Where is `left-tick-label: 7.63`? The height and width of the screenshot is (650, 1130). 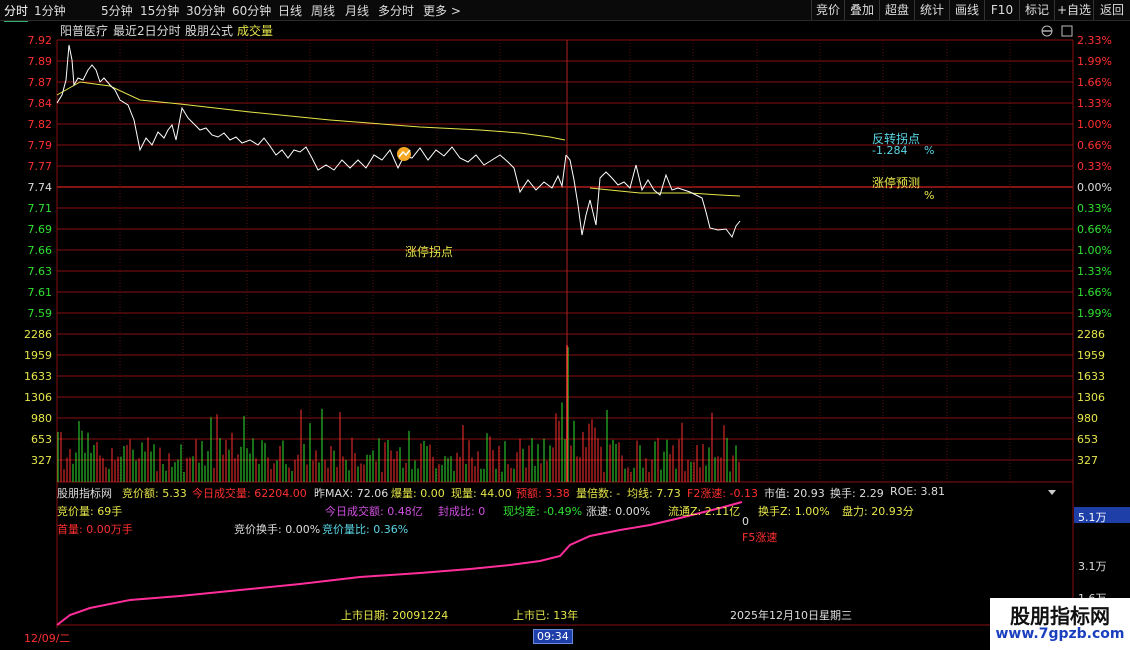 left-tick-label: 7.63 is located at coordinates (40, 271).